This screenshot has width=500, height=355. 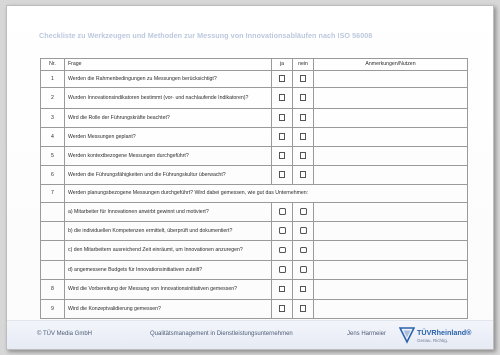 What do you see at coordinates (52, 79) in the screenshot?
I see `row-number: 1` at bounding box center [52, 79].